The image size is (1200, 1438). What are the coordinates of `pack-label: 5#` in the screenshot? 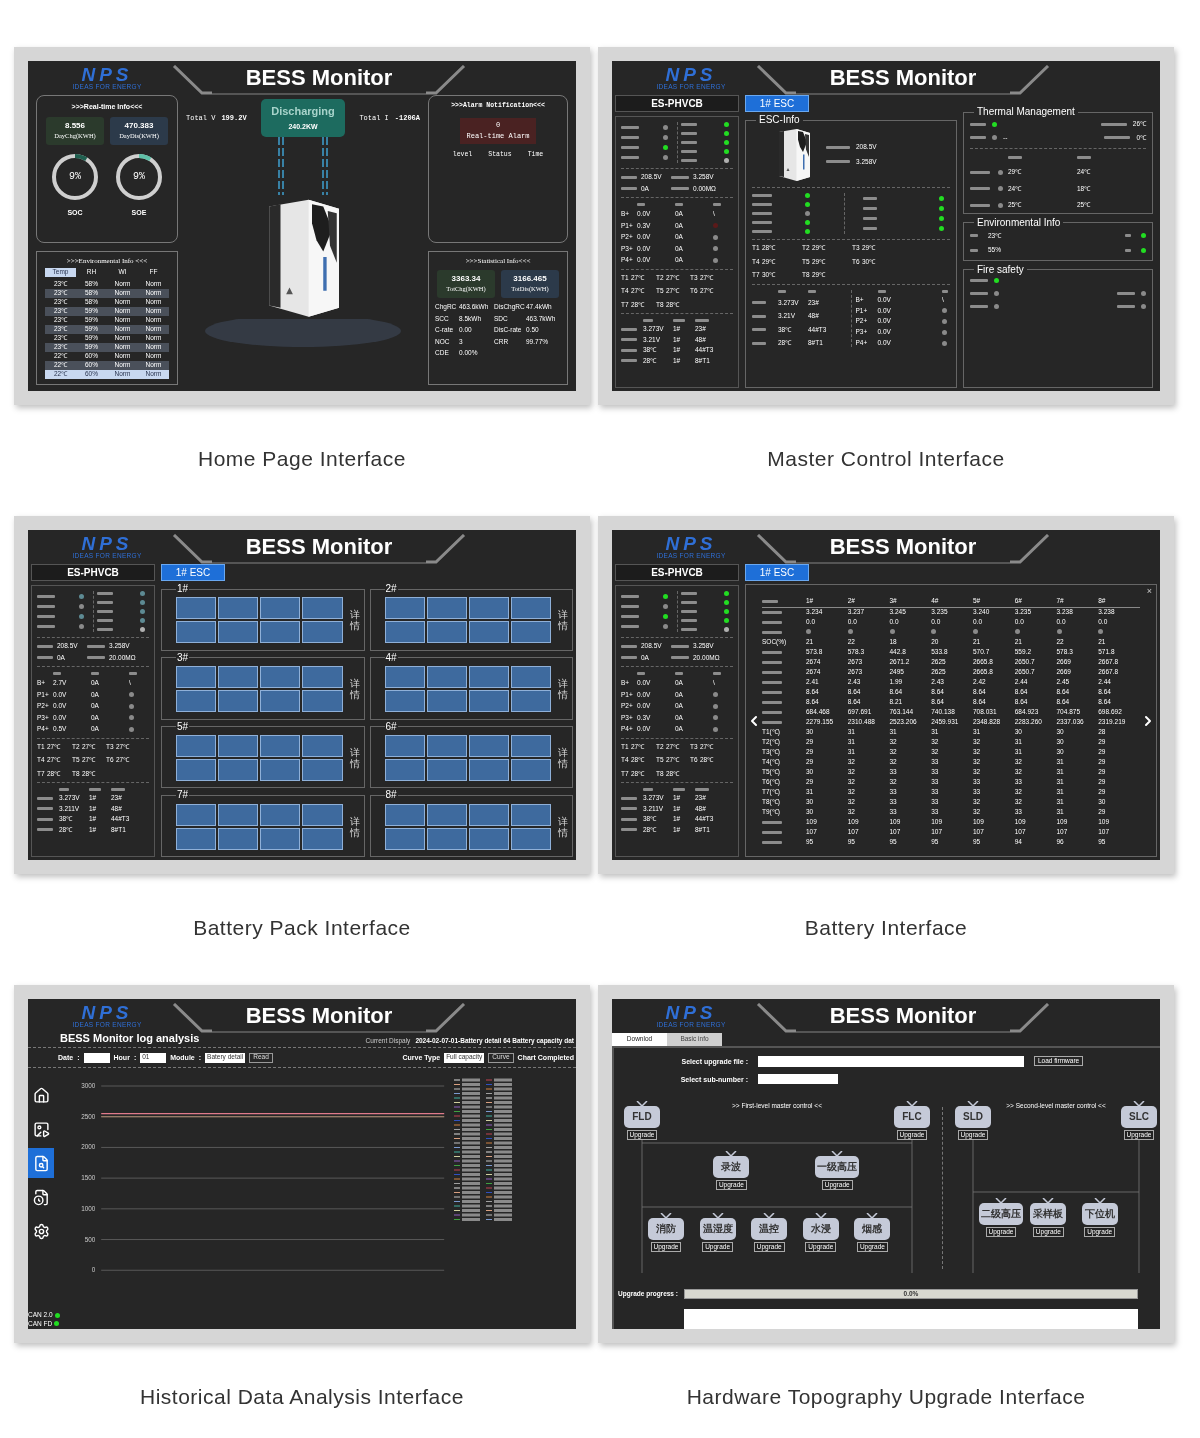 It's located at (183, 726).